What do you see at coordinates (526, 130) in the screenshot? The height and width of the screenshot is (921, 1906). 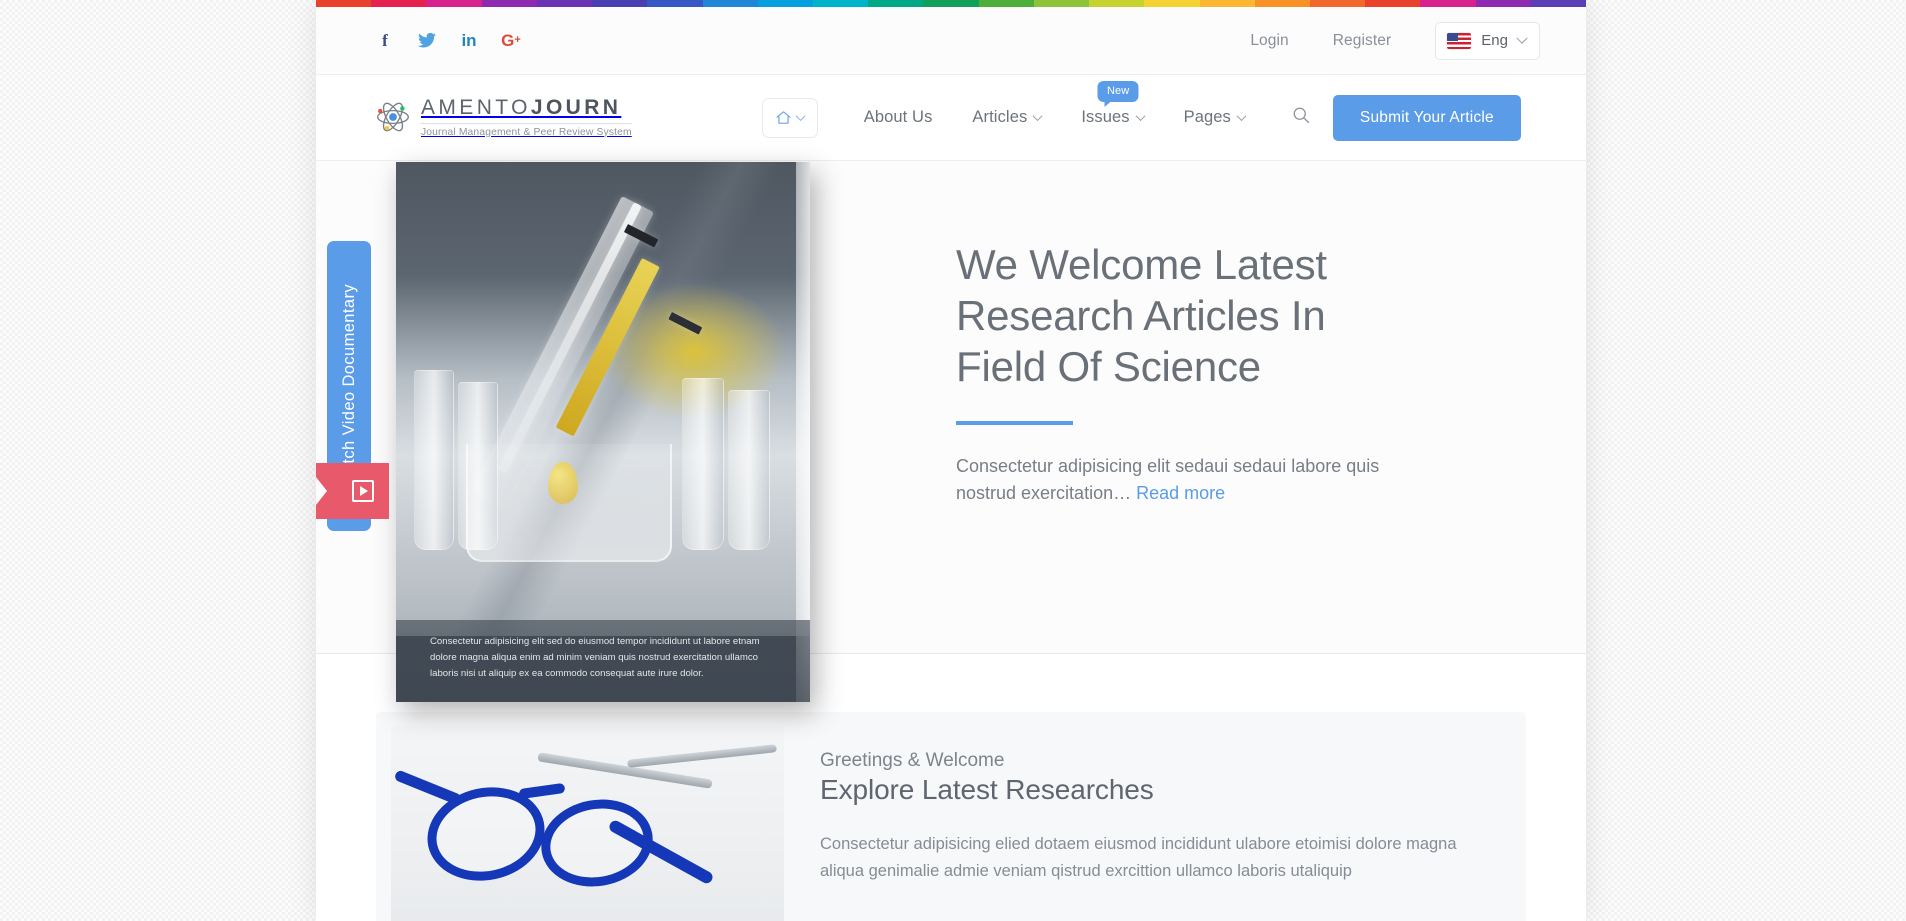 I see `brand-tagline: Journal Management & Peer Review System` at bounding box center [526, 130].